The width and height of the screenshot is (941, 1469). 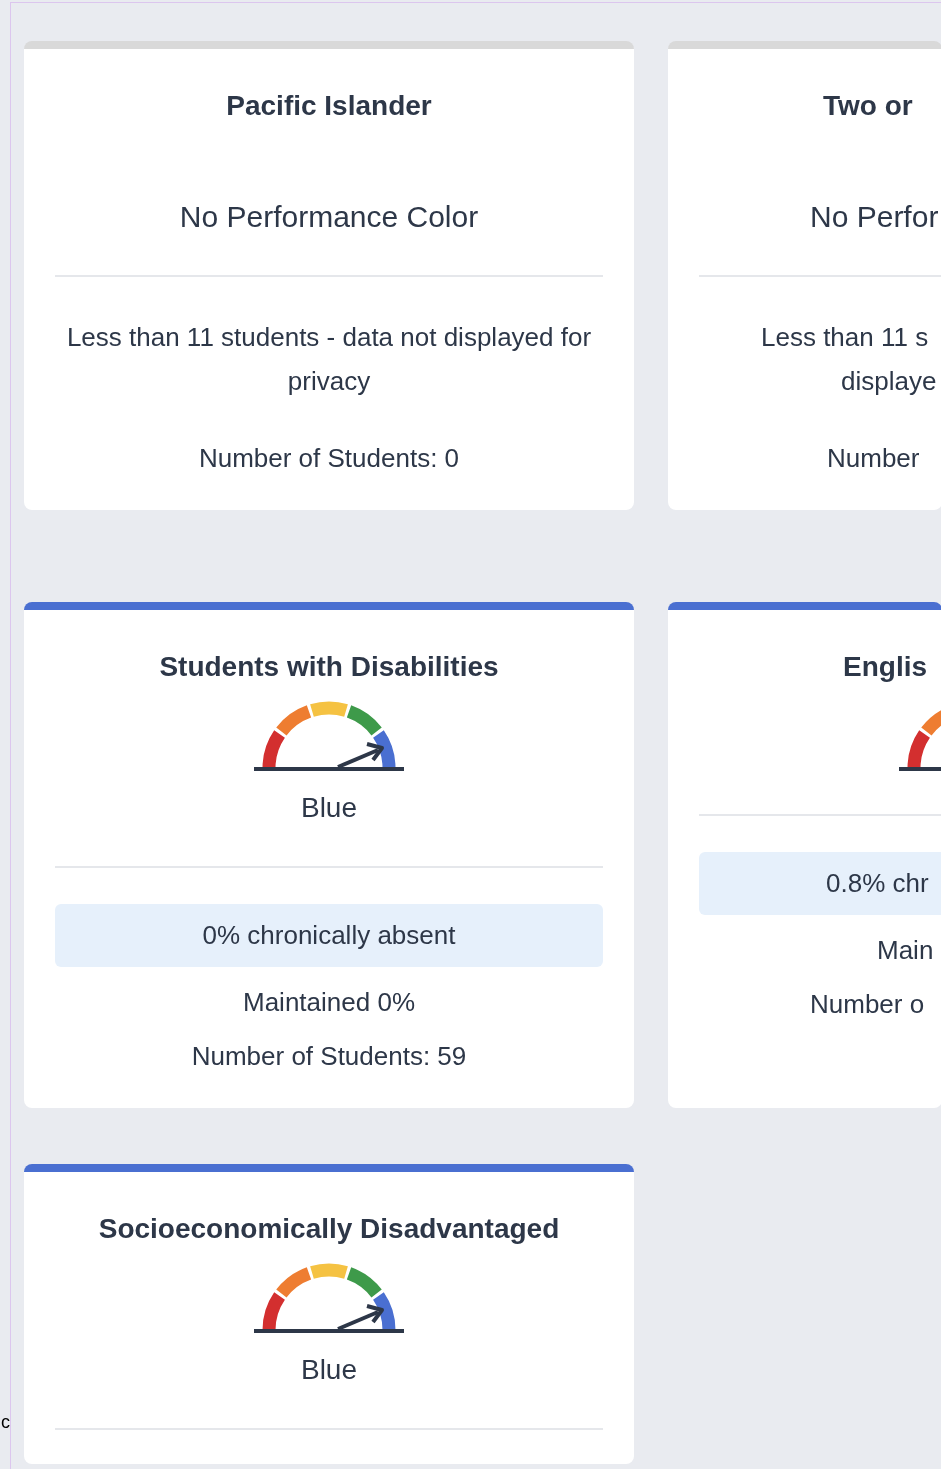 I want to click on change-text: Main, so click(x=906, y=950).